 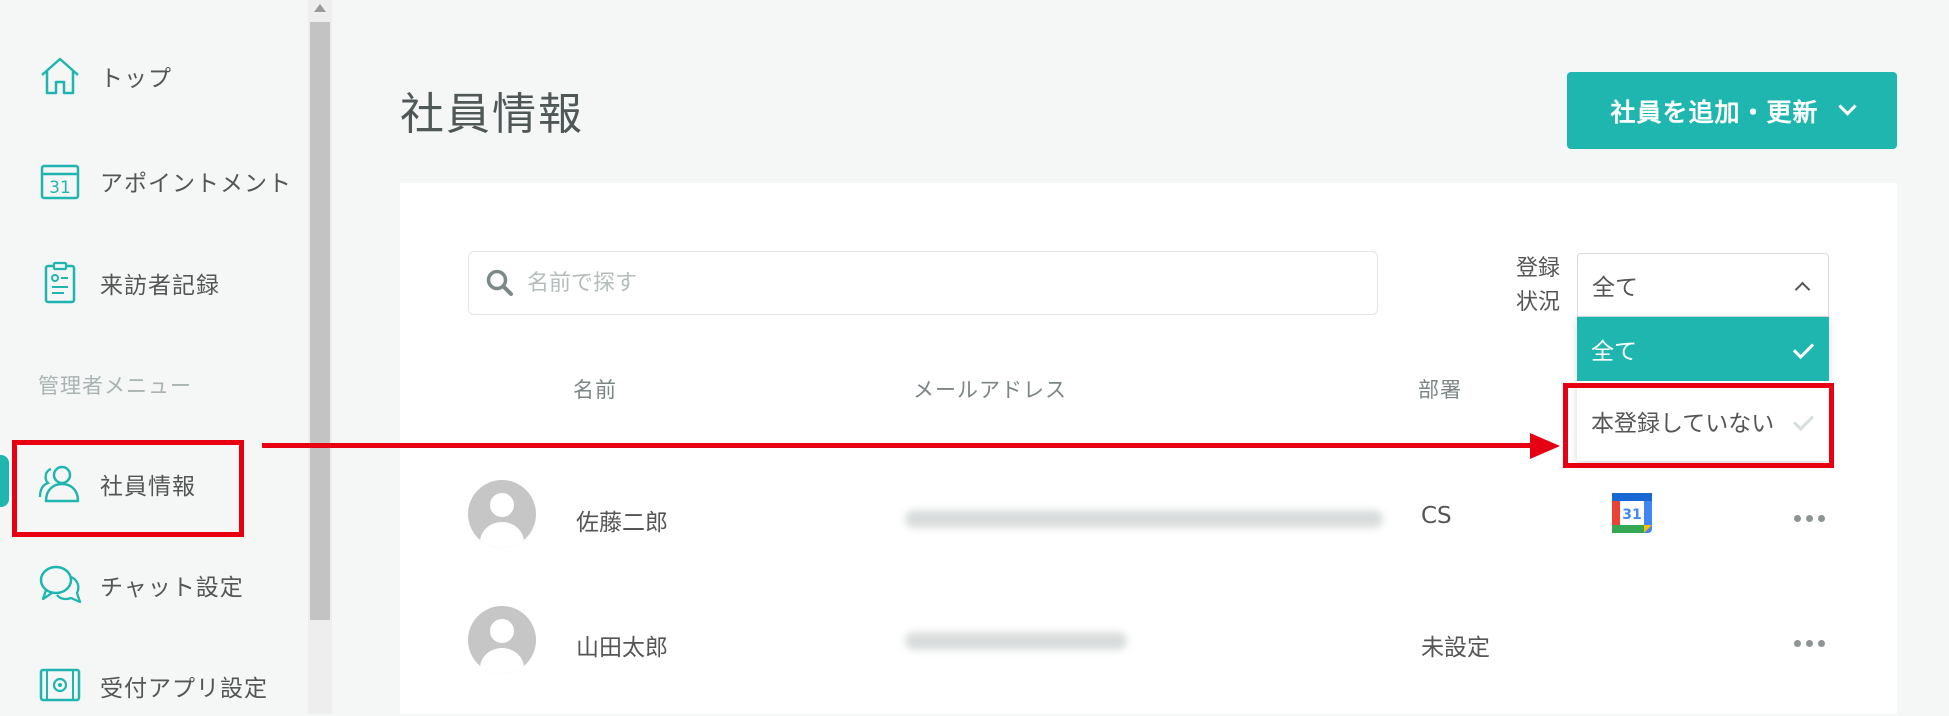 I want to click on employee-department: CS, so click(x=1436, y=516).